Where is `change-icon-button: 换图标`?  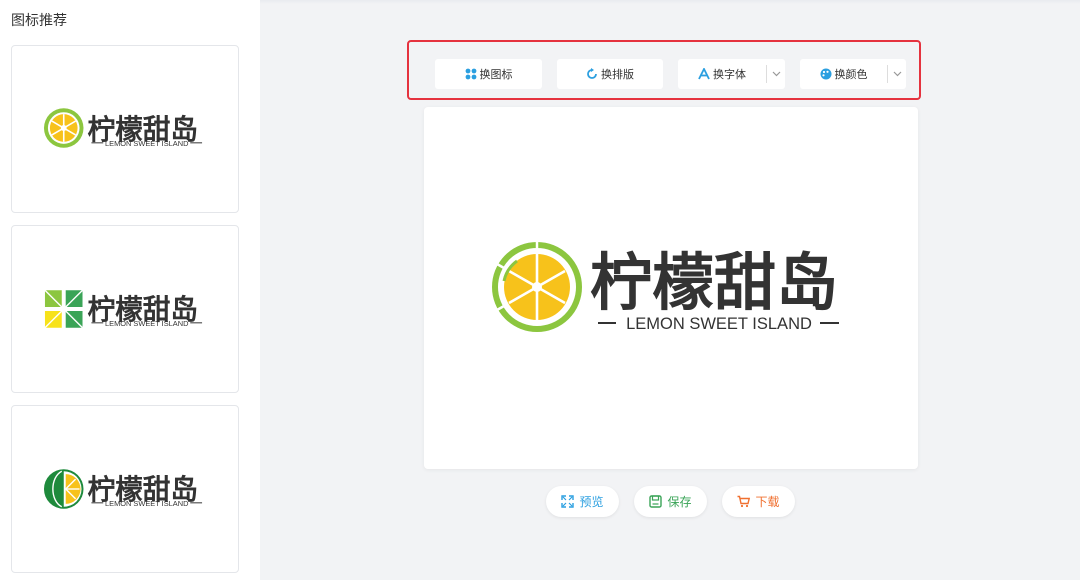
change-icon-button: 换图标 is located at coordinates (488, 74).